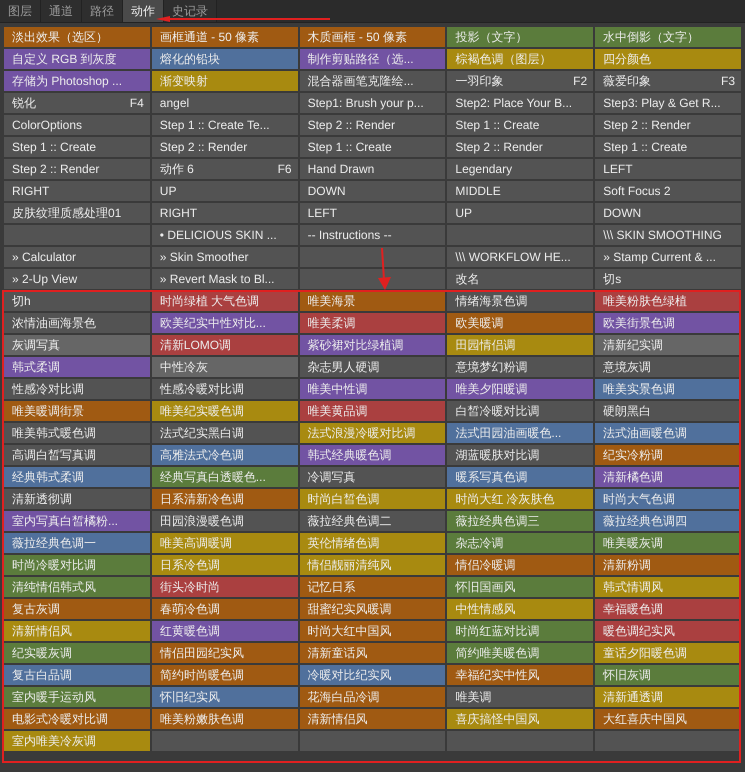 The width and height of the screenshot is (745, 772). What do you see at coordinates (77, 279) in the screenshot?
I see `action-button: » 2-Up View` at bounding box center [77, 279].